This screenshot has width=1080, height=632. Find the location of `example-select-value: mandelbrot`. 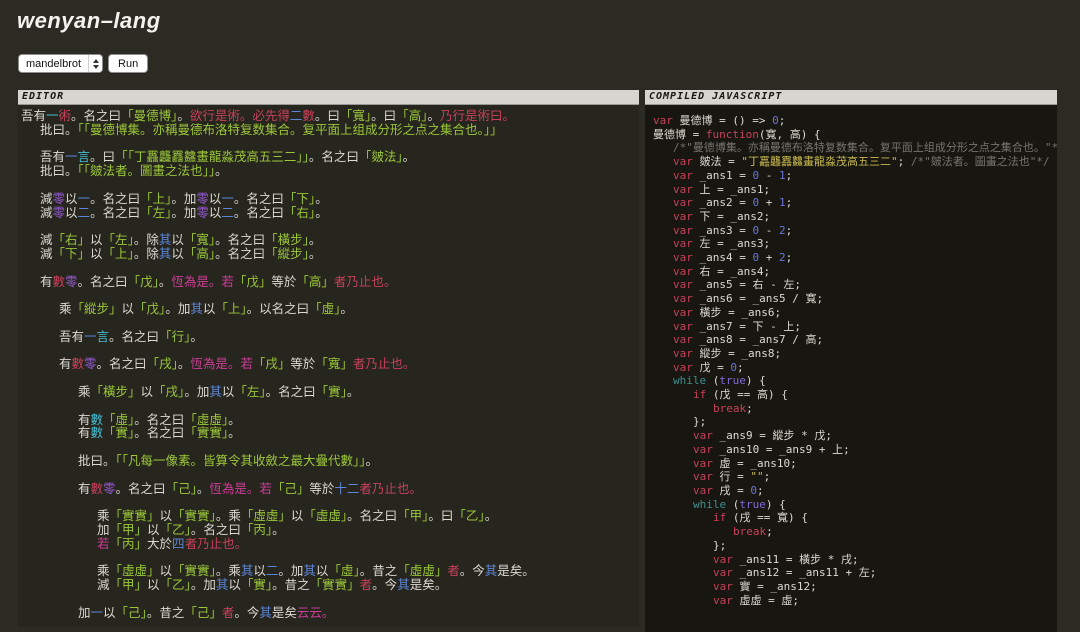

example-select-value: mandelbrot is located at coordinates (54, 63).